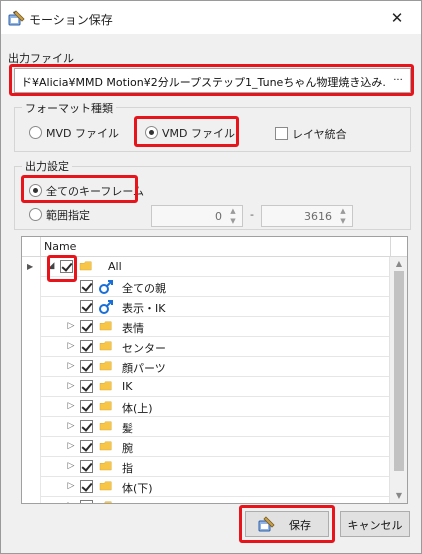 The height and width of the screenshot is (554, 422). Describe the element at coordinates (207, 387) in the screenshot. I see `tree-row: ▷ IK` at that location.